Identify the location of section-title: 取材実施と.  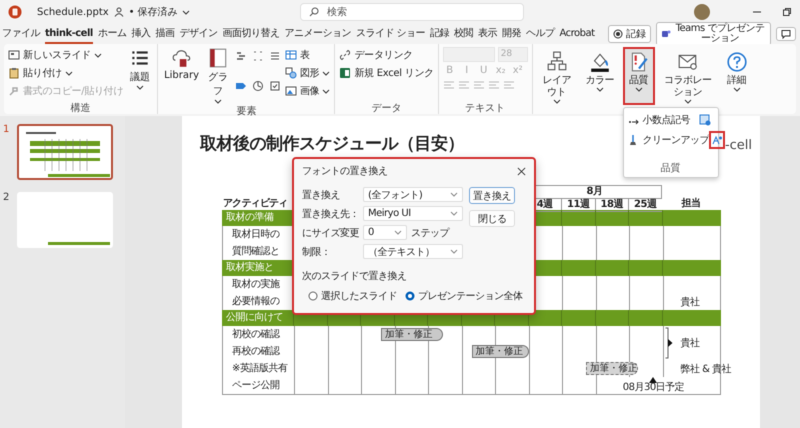
(249, 267).